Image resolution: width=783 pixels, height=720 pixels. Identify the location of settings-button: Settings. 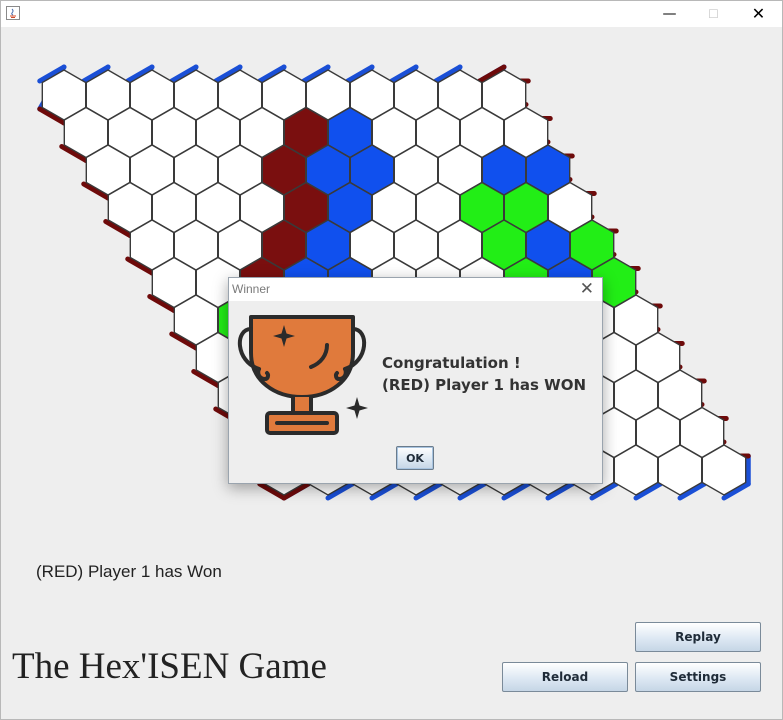
(698, 677).